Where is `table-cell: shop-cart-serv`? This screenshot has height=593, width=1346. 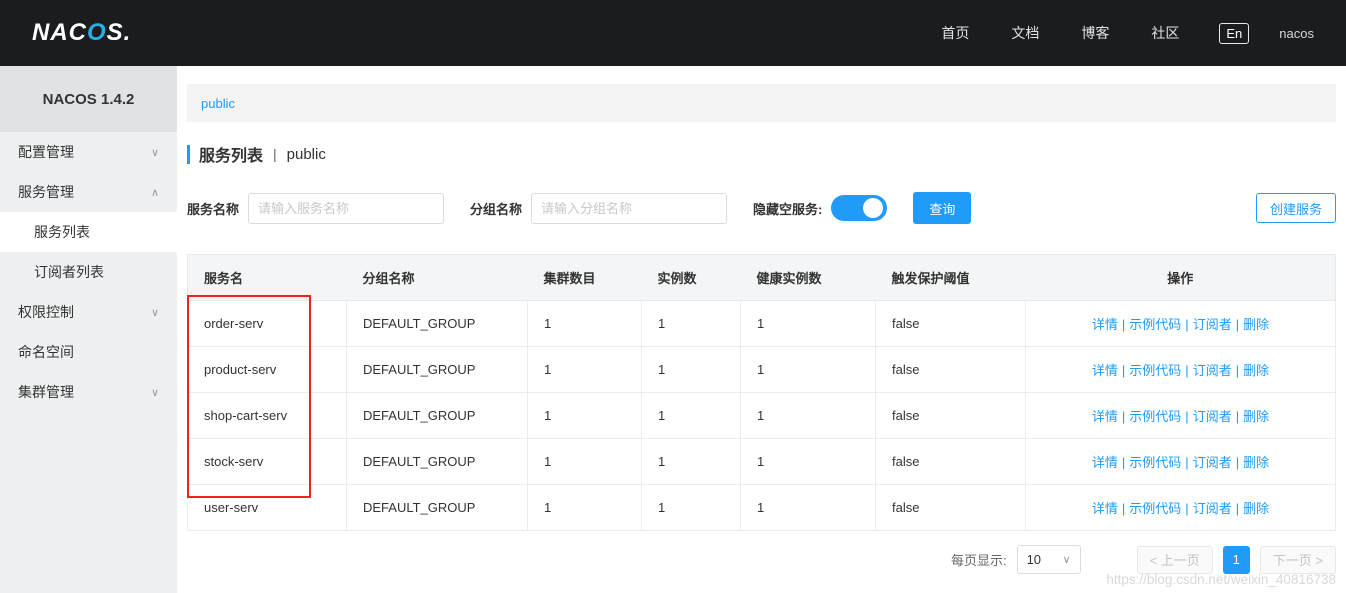
table-cell: shop-cart-serv is located at coordinates (267, 415).